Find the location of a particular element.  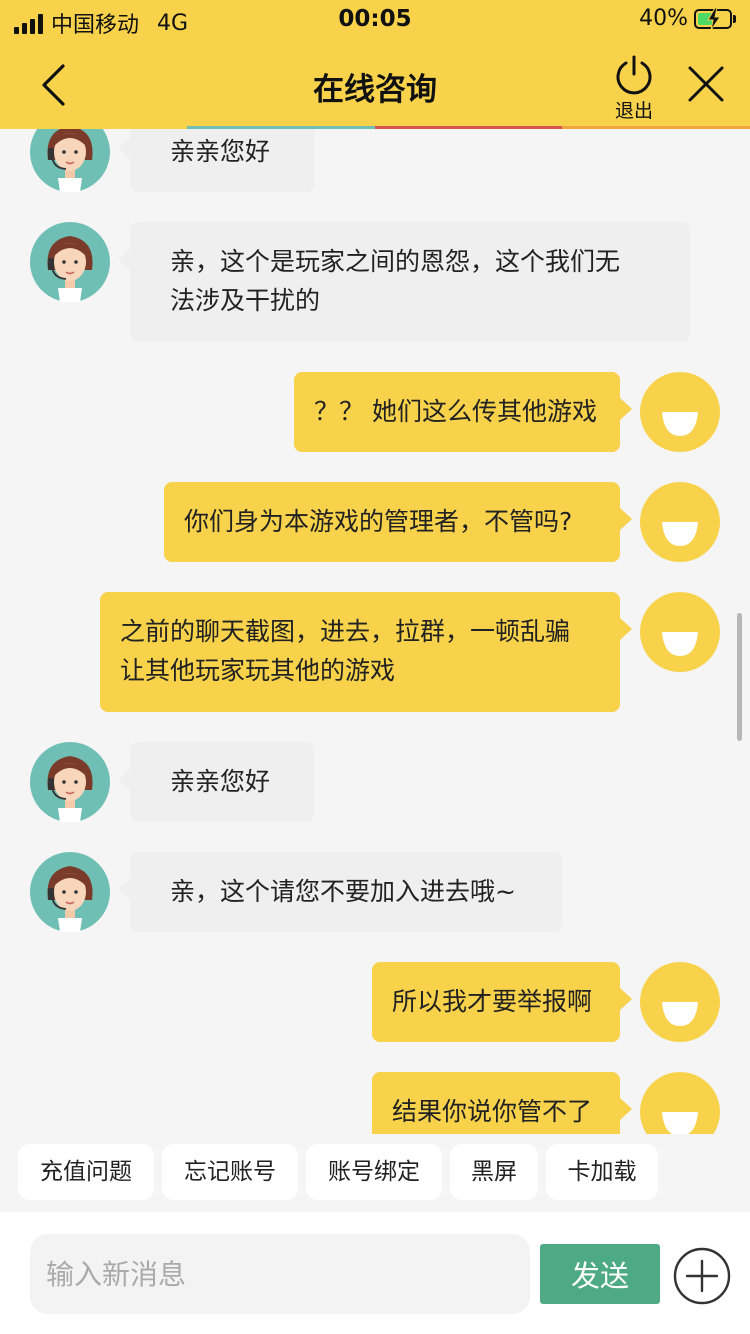

status-bar: 中国移动 4G 00:05 40% is located at coordinates (375, 20).